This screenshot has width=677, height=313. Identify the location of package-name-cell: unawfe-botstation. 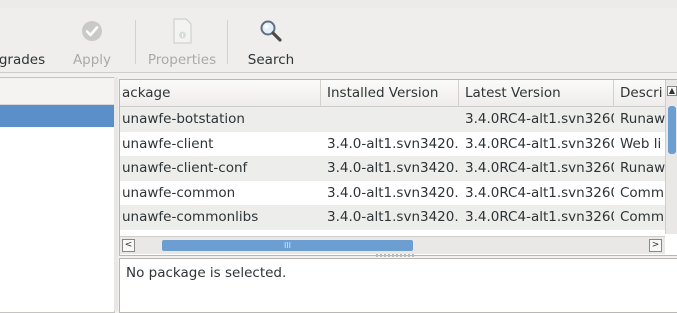
(183, 119).